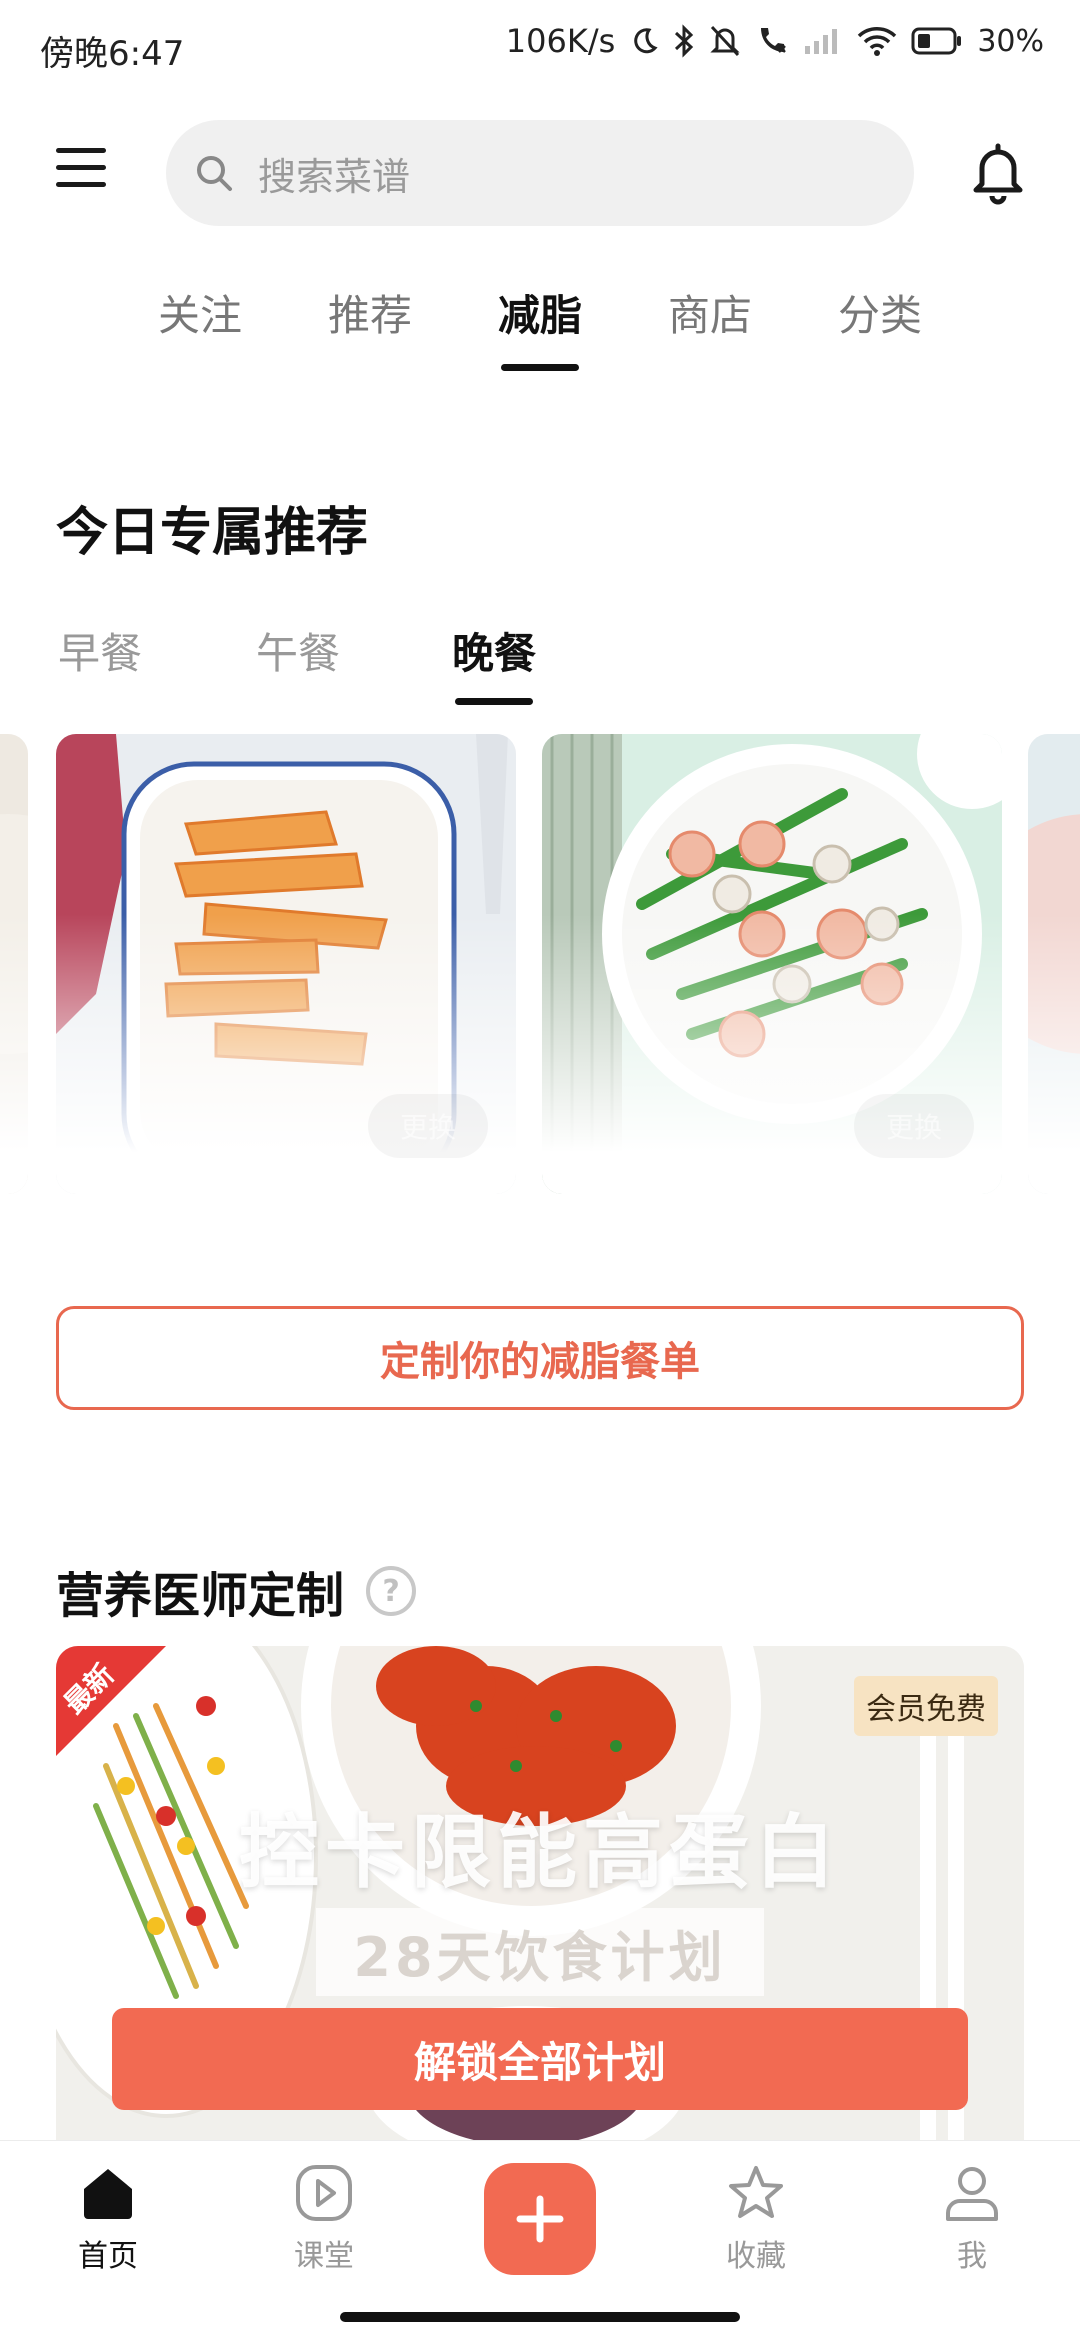 The image size is (1080, 2340). Describe the element at coordinates (540, 1358) in the screenshot. I see `customize-meal-plan-button: 定制你的减脂餐单` at that location.